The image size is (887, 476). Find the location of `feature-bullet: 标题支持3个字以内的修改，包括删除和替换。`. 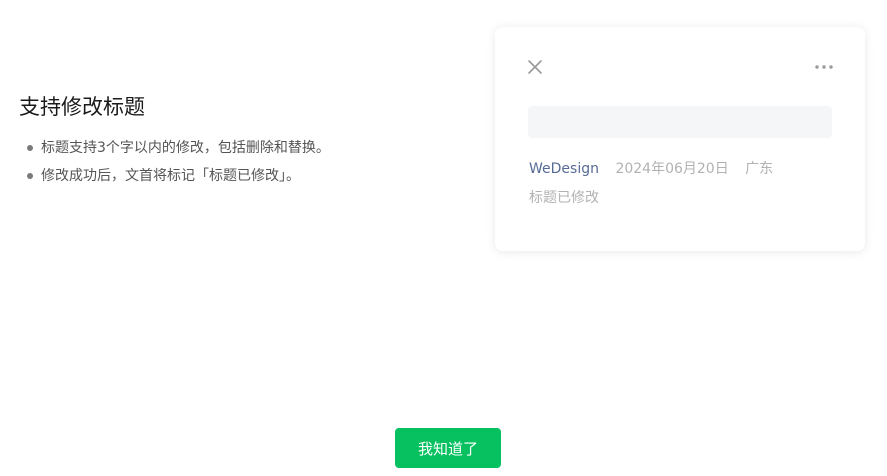

feature-bullet: 标题支持3个字以内的修改，包括删除和替换。 is located at coordinates (239, 148).